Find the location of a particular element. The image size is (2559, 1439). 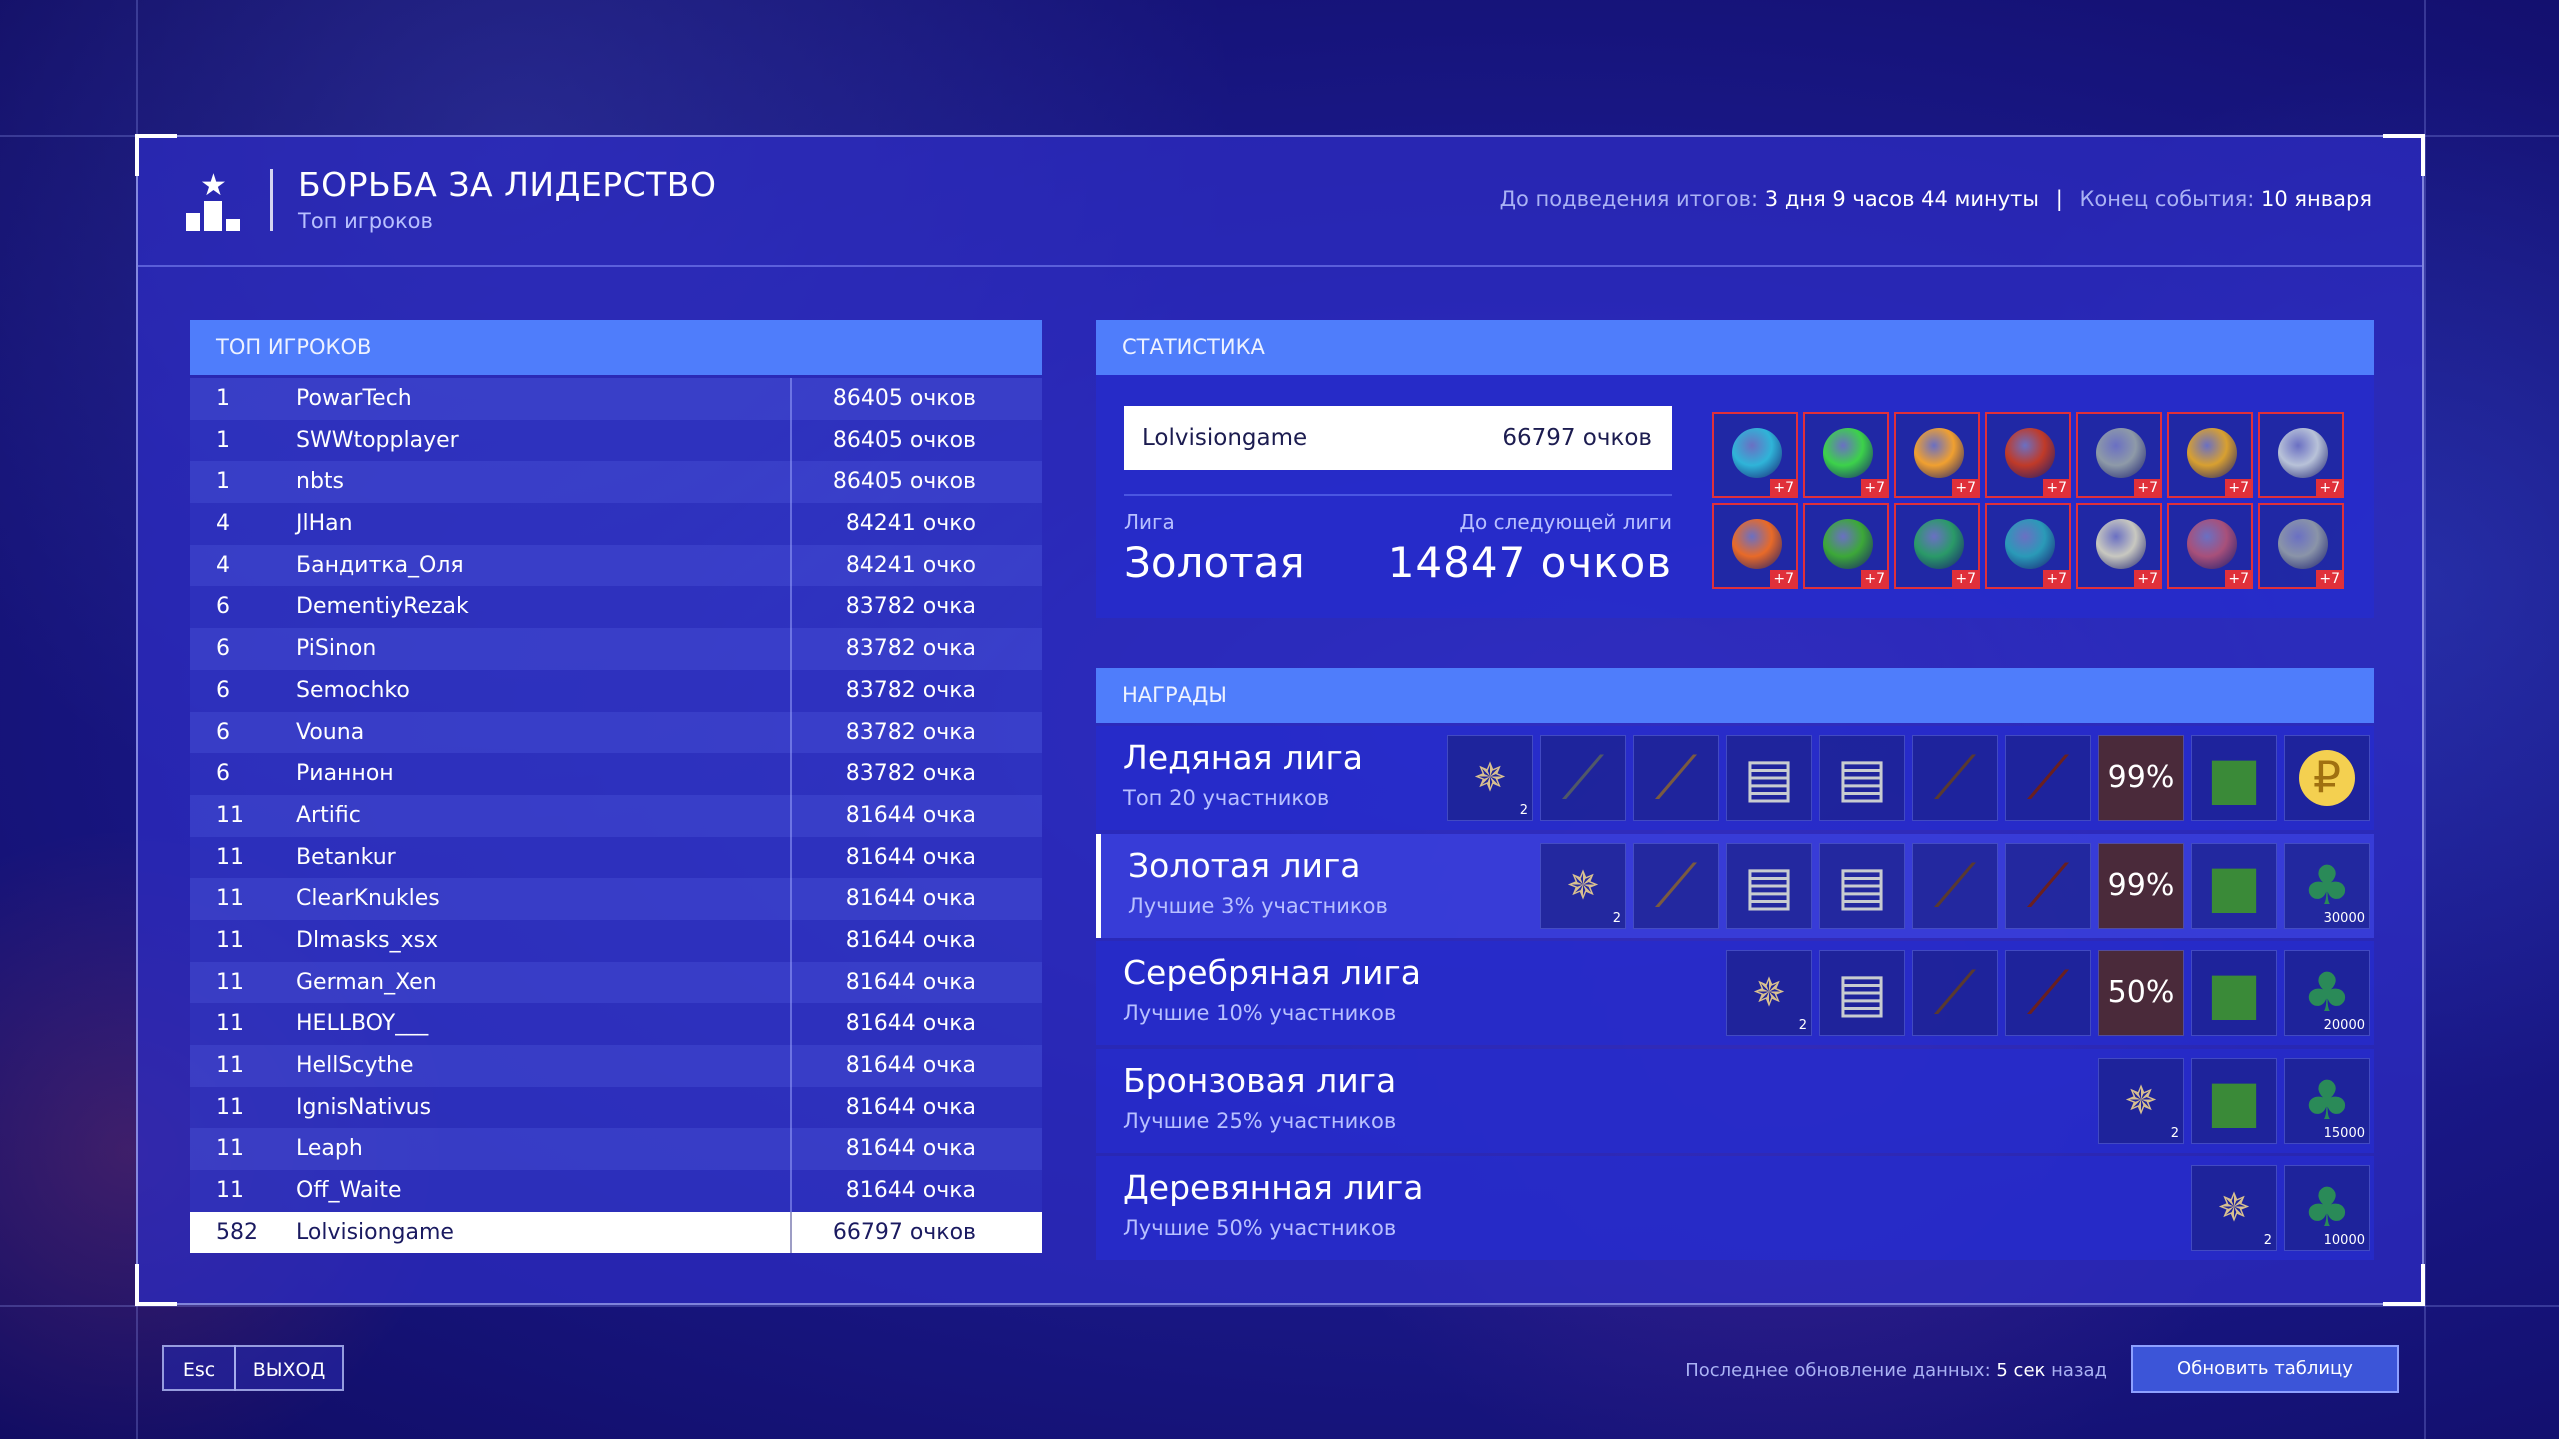

table-row: 6 DementiyRezak 83782 очка is located at coordinates (616, 607).